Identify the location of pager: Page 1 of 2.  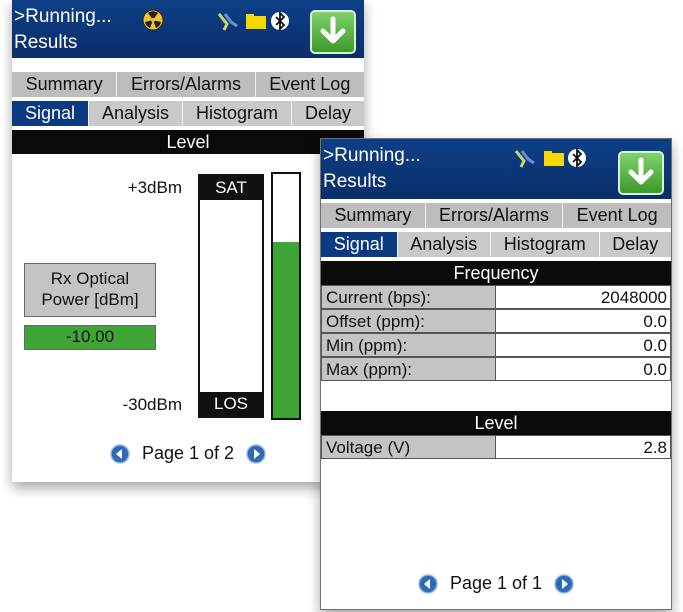
(188, 456).